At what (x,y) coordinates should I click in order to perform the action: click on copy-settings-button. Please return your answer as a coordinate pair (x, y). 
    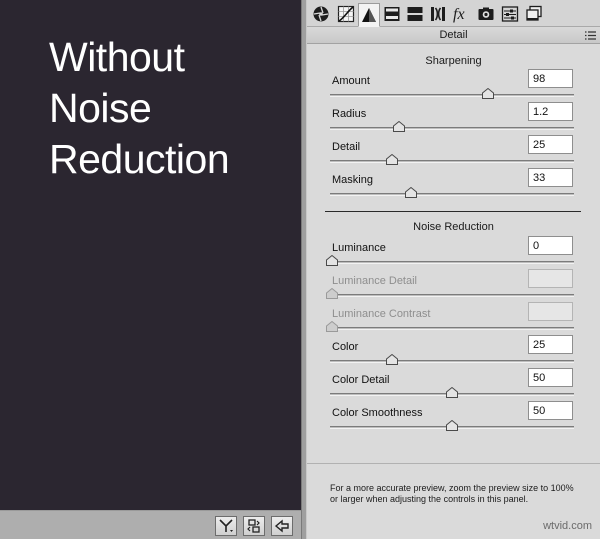
    Looking at the image, I should click on (282, 526).